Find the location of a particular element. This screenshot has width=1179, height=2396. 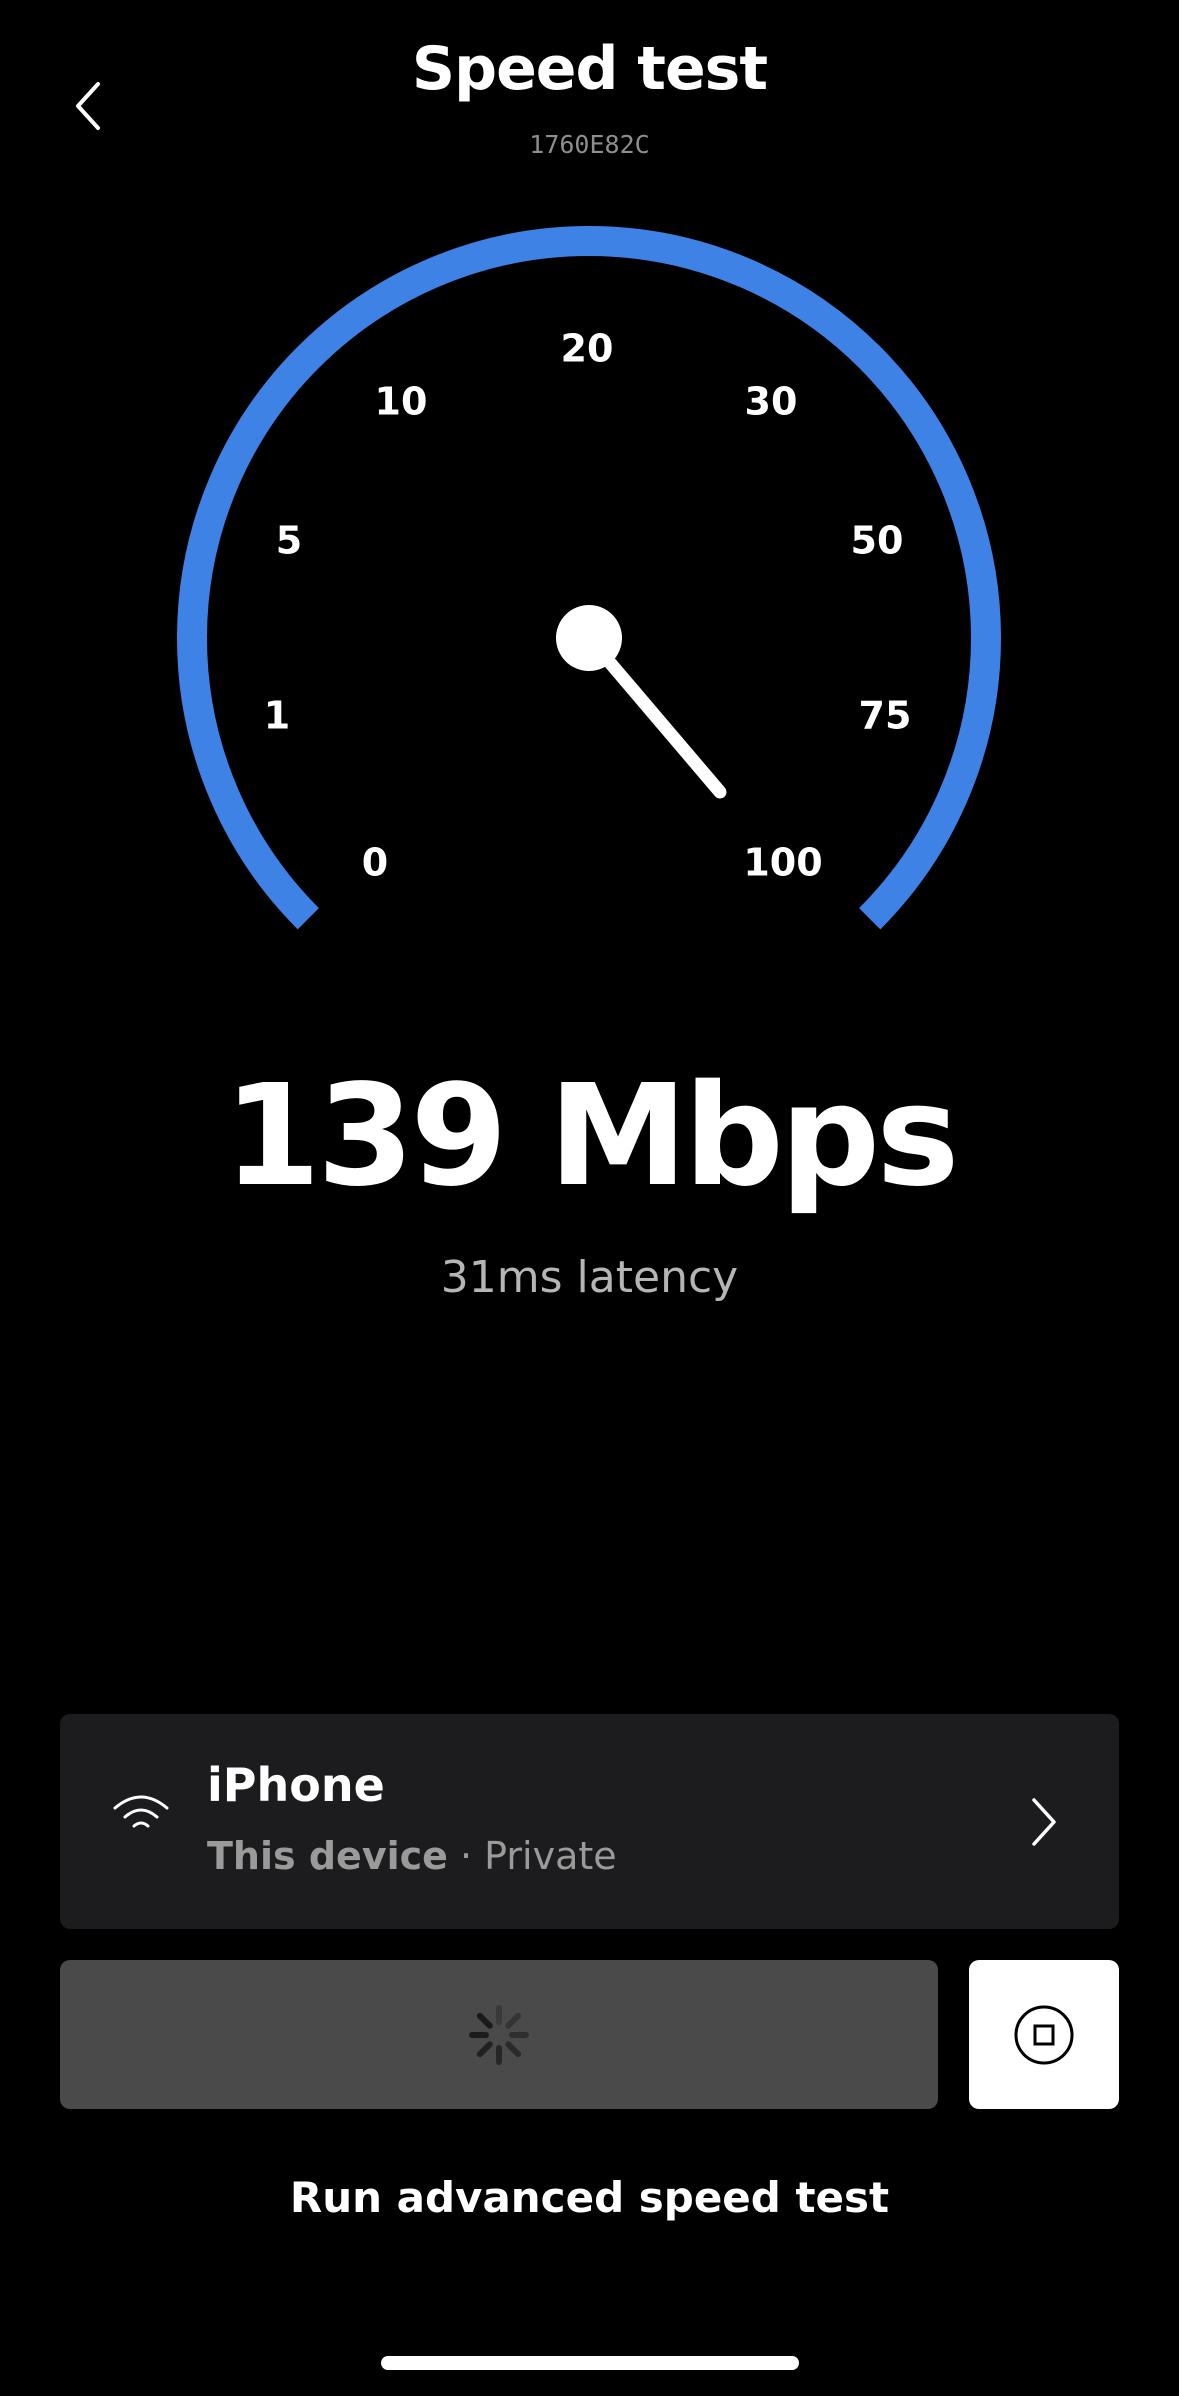

wifi-icon is located at coordinates (141, 1811).